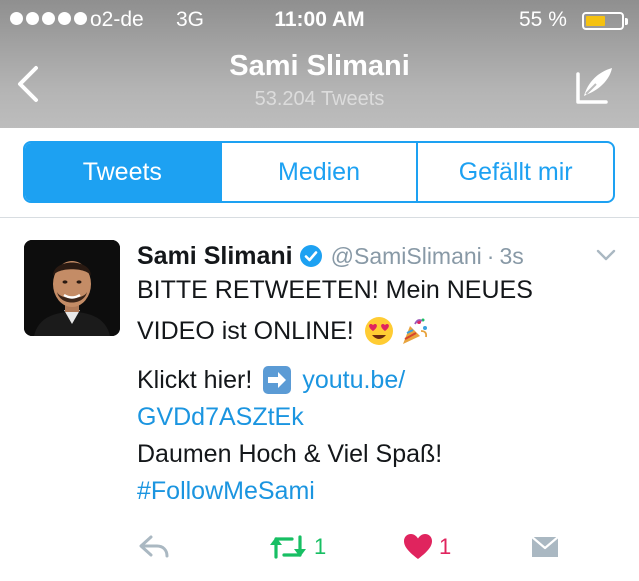  Describe the element at coordinates (514, 172) in the screenshot. I see `tab-likes: Gefällt mir` at that location.